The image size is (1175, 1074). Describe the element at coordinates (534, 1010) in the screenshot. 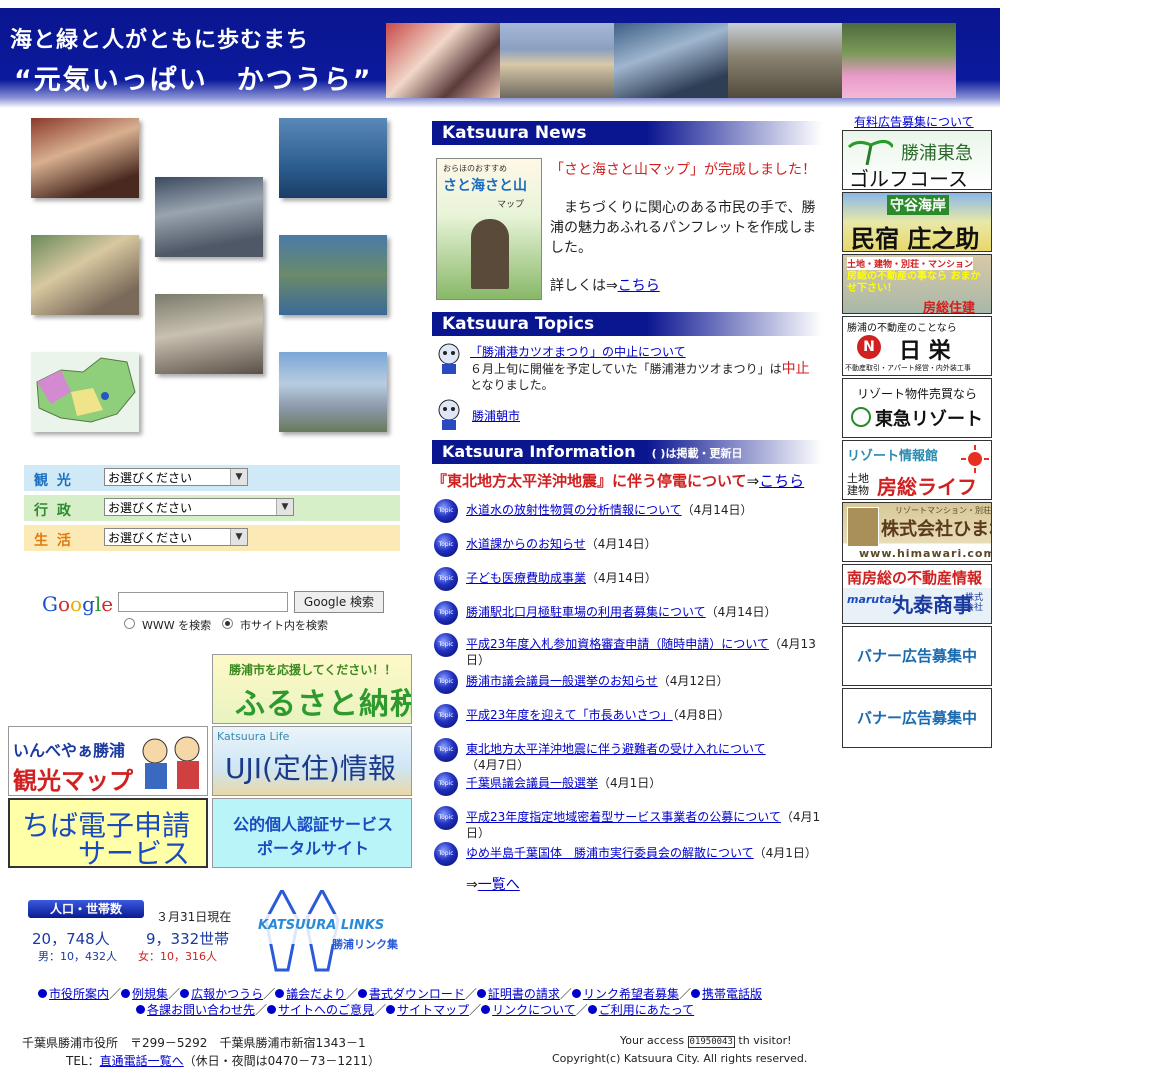

I see `footer-link: リンクについて` at that location.